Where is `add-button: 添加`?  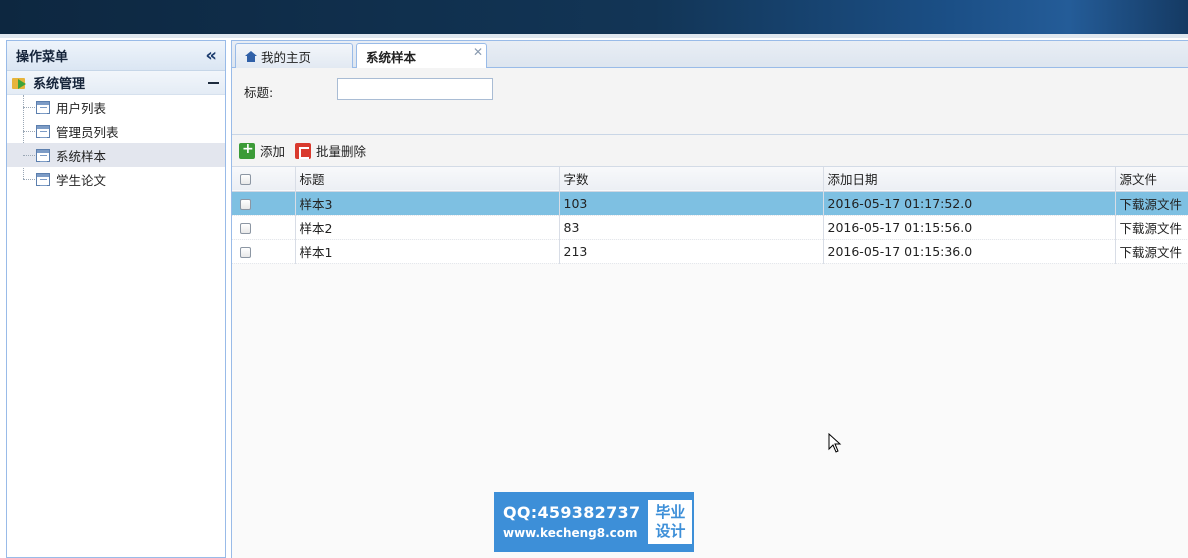 add-button: 添加 is located at coordinates (262, 150).